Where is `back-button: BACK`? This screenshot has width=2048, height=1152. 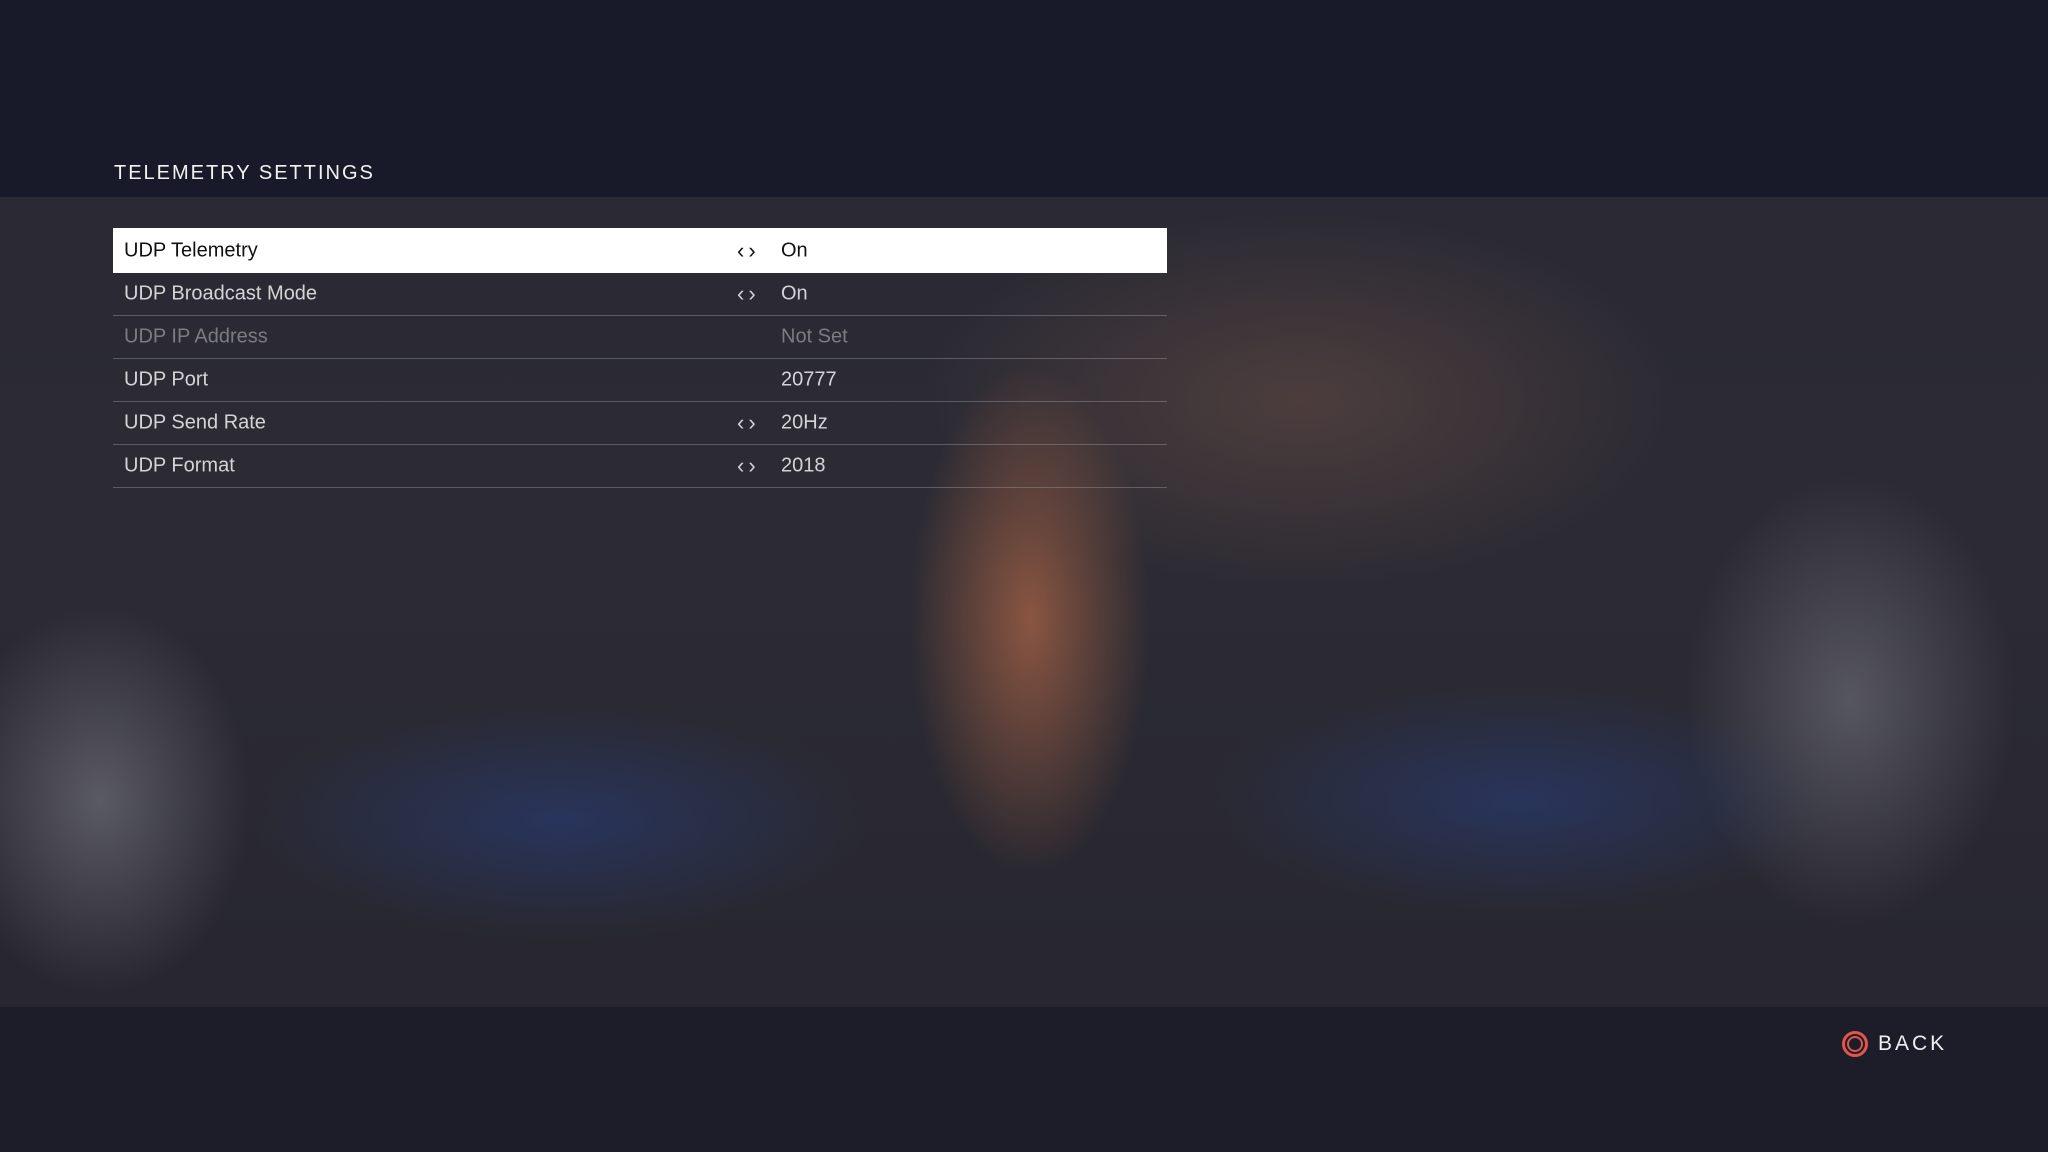
back-button: BACK is located at coordinates (1894, 1044).